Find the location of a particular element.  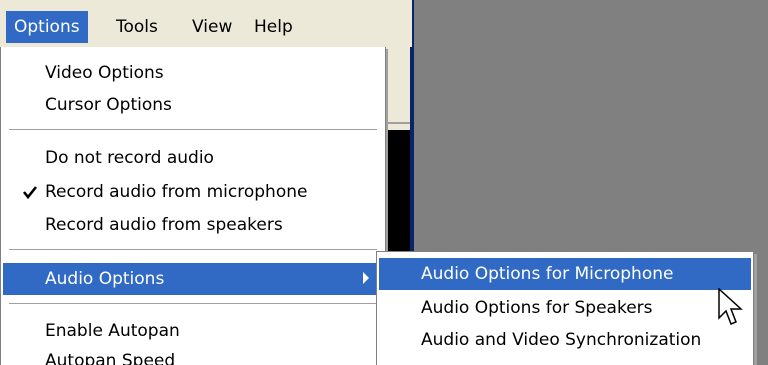

menu-help: Help is located at coordinates (273, 27).